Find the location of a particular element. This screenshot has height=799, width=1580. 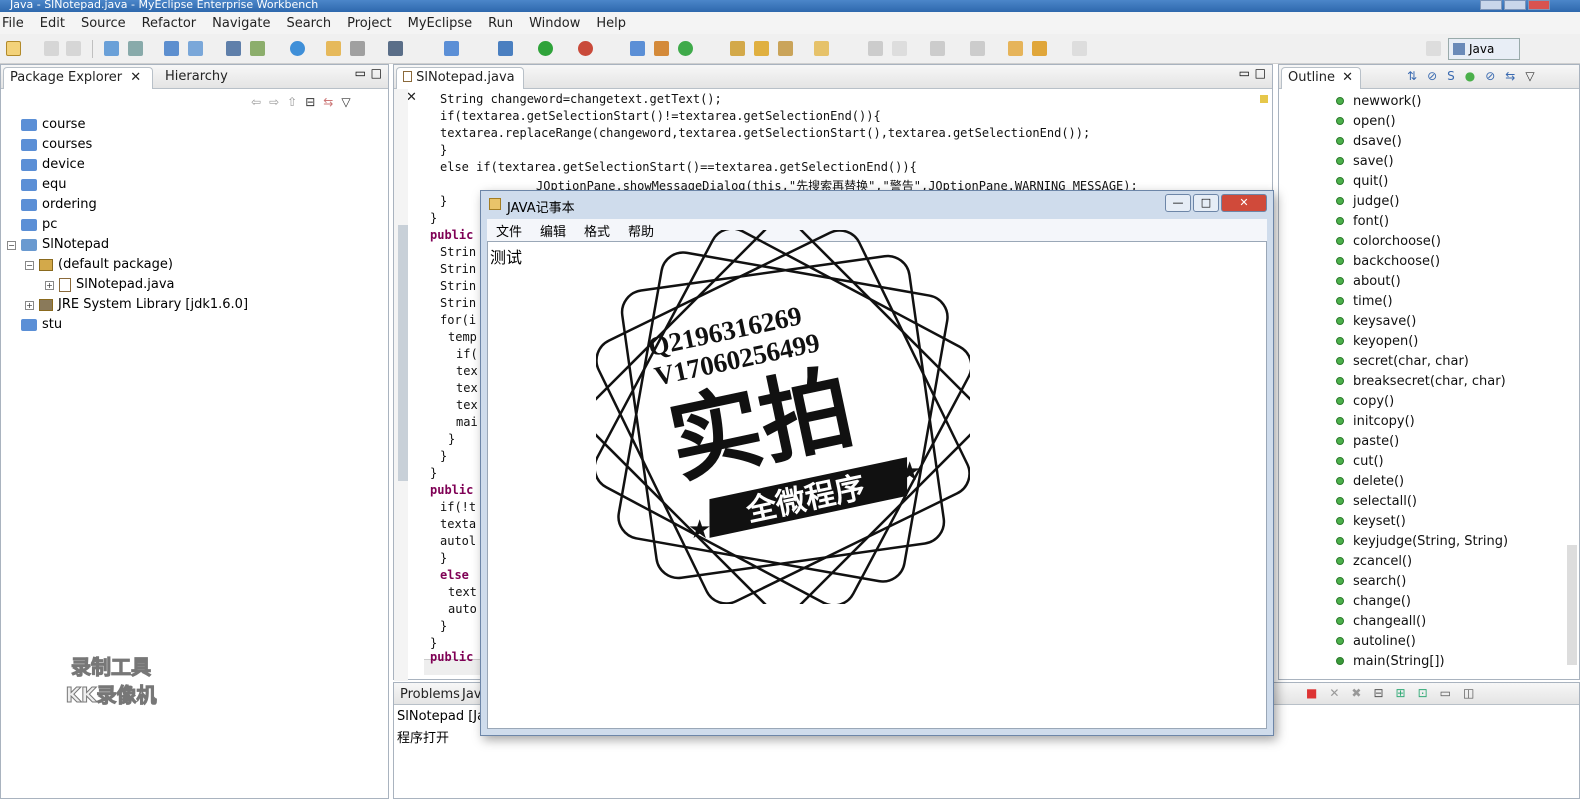

hide-local-types-icon: ⊘ is located at coordinates (1490, 76).